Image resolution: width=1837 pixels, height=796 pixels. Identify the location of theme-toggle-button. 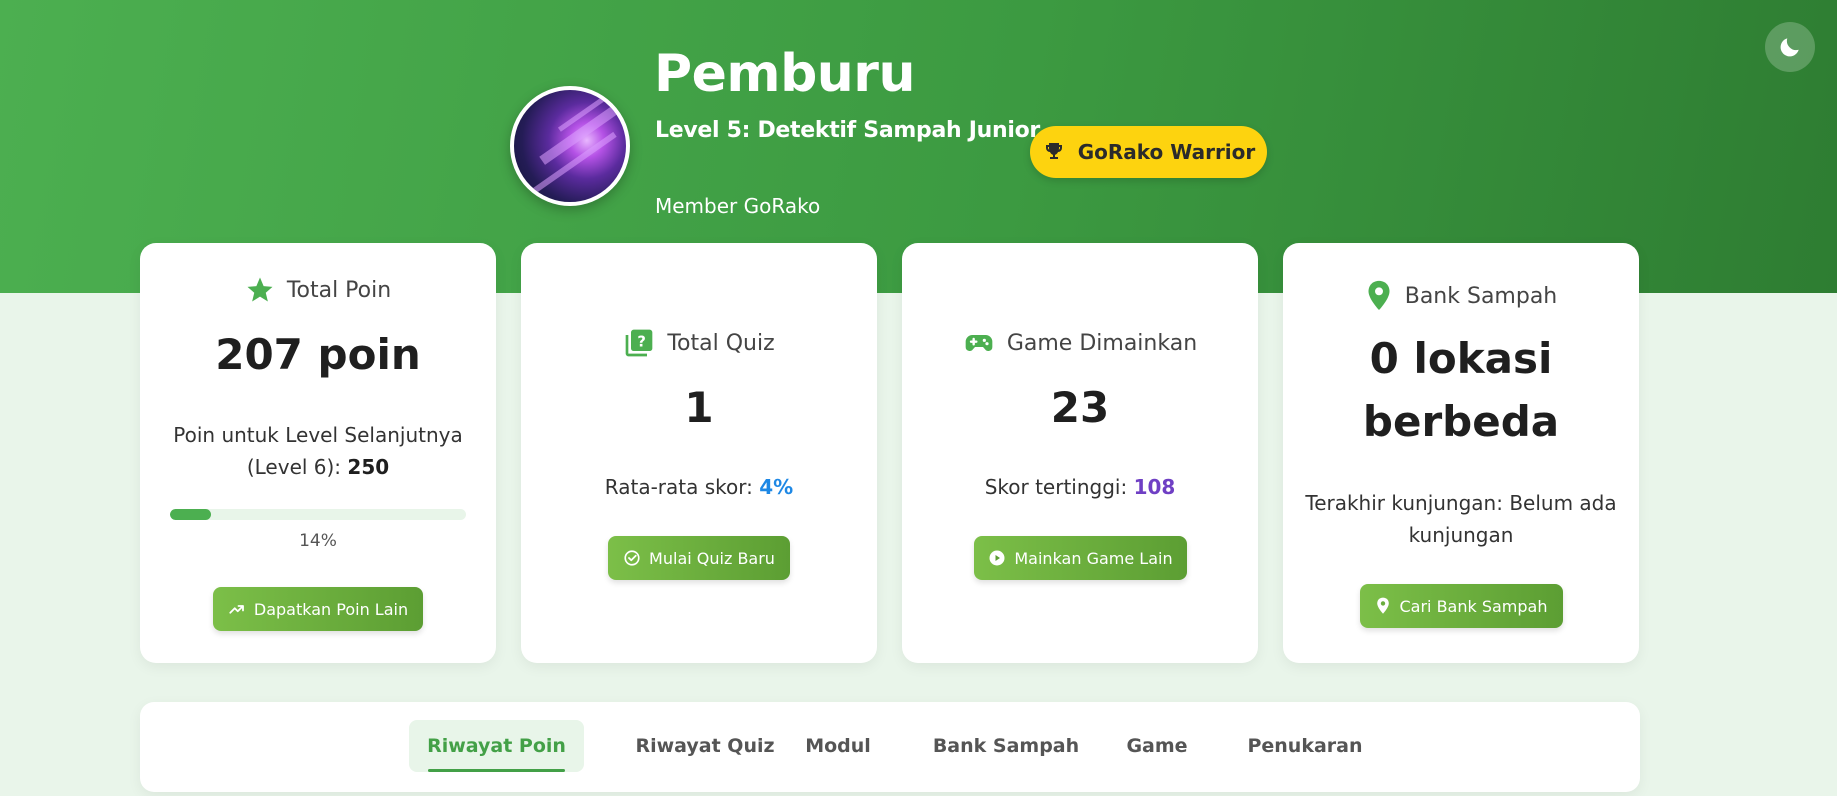
(1790, 47).